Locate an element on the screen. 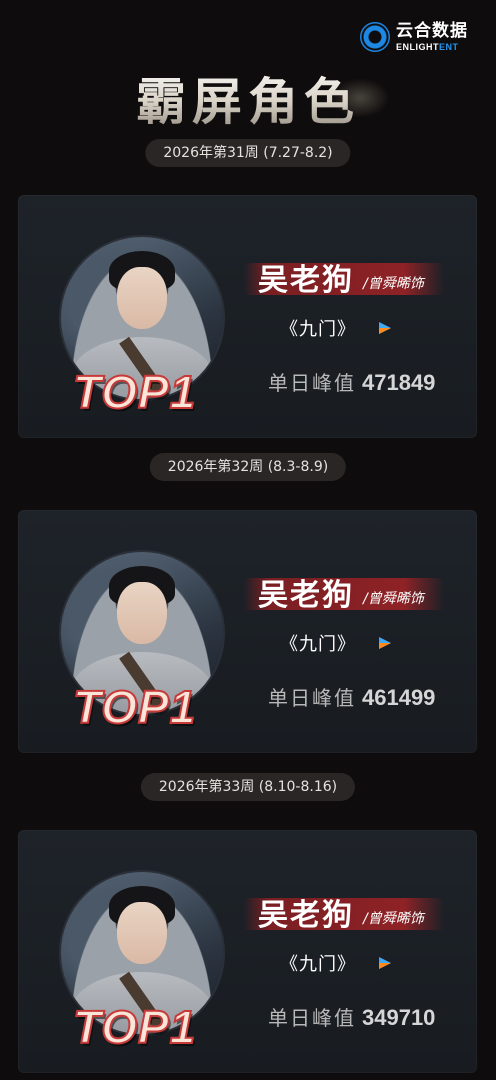 Image resolution: width=496 pixels, height=1080 pixels. week-label-33: 2026年第33周 (8.10-8.16) is located at coordinates (248, 787).